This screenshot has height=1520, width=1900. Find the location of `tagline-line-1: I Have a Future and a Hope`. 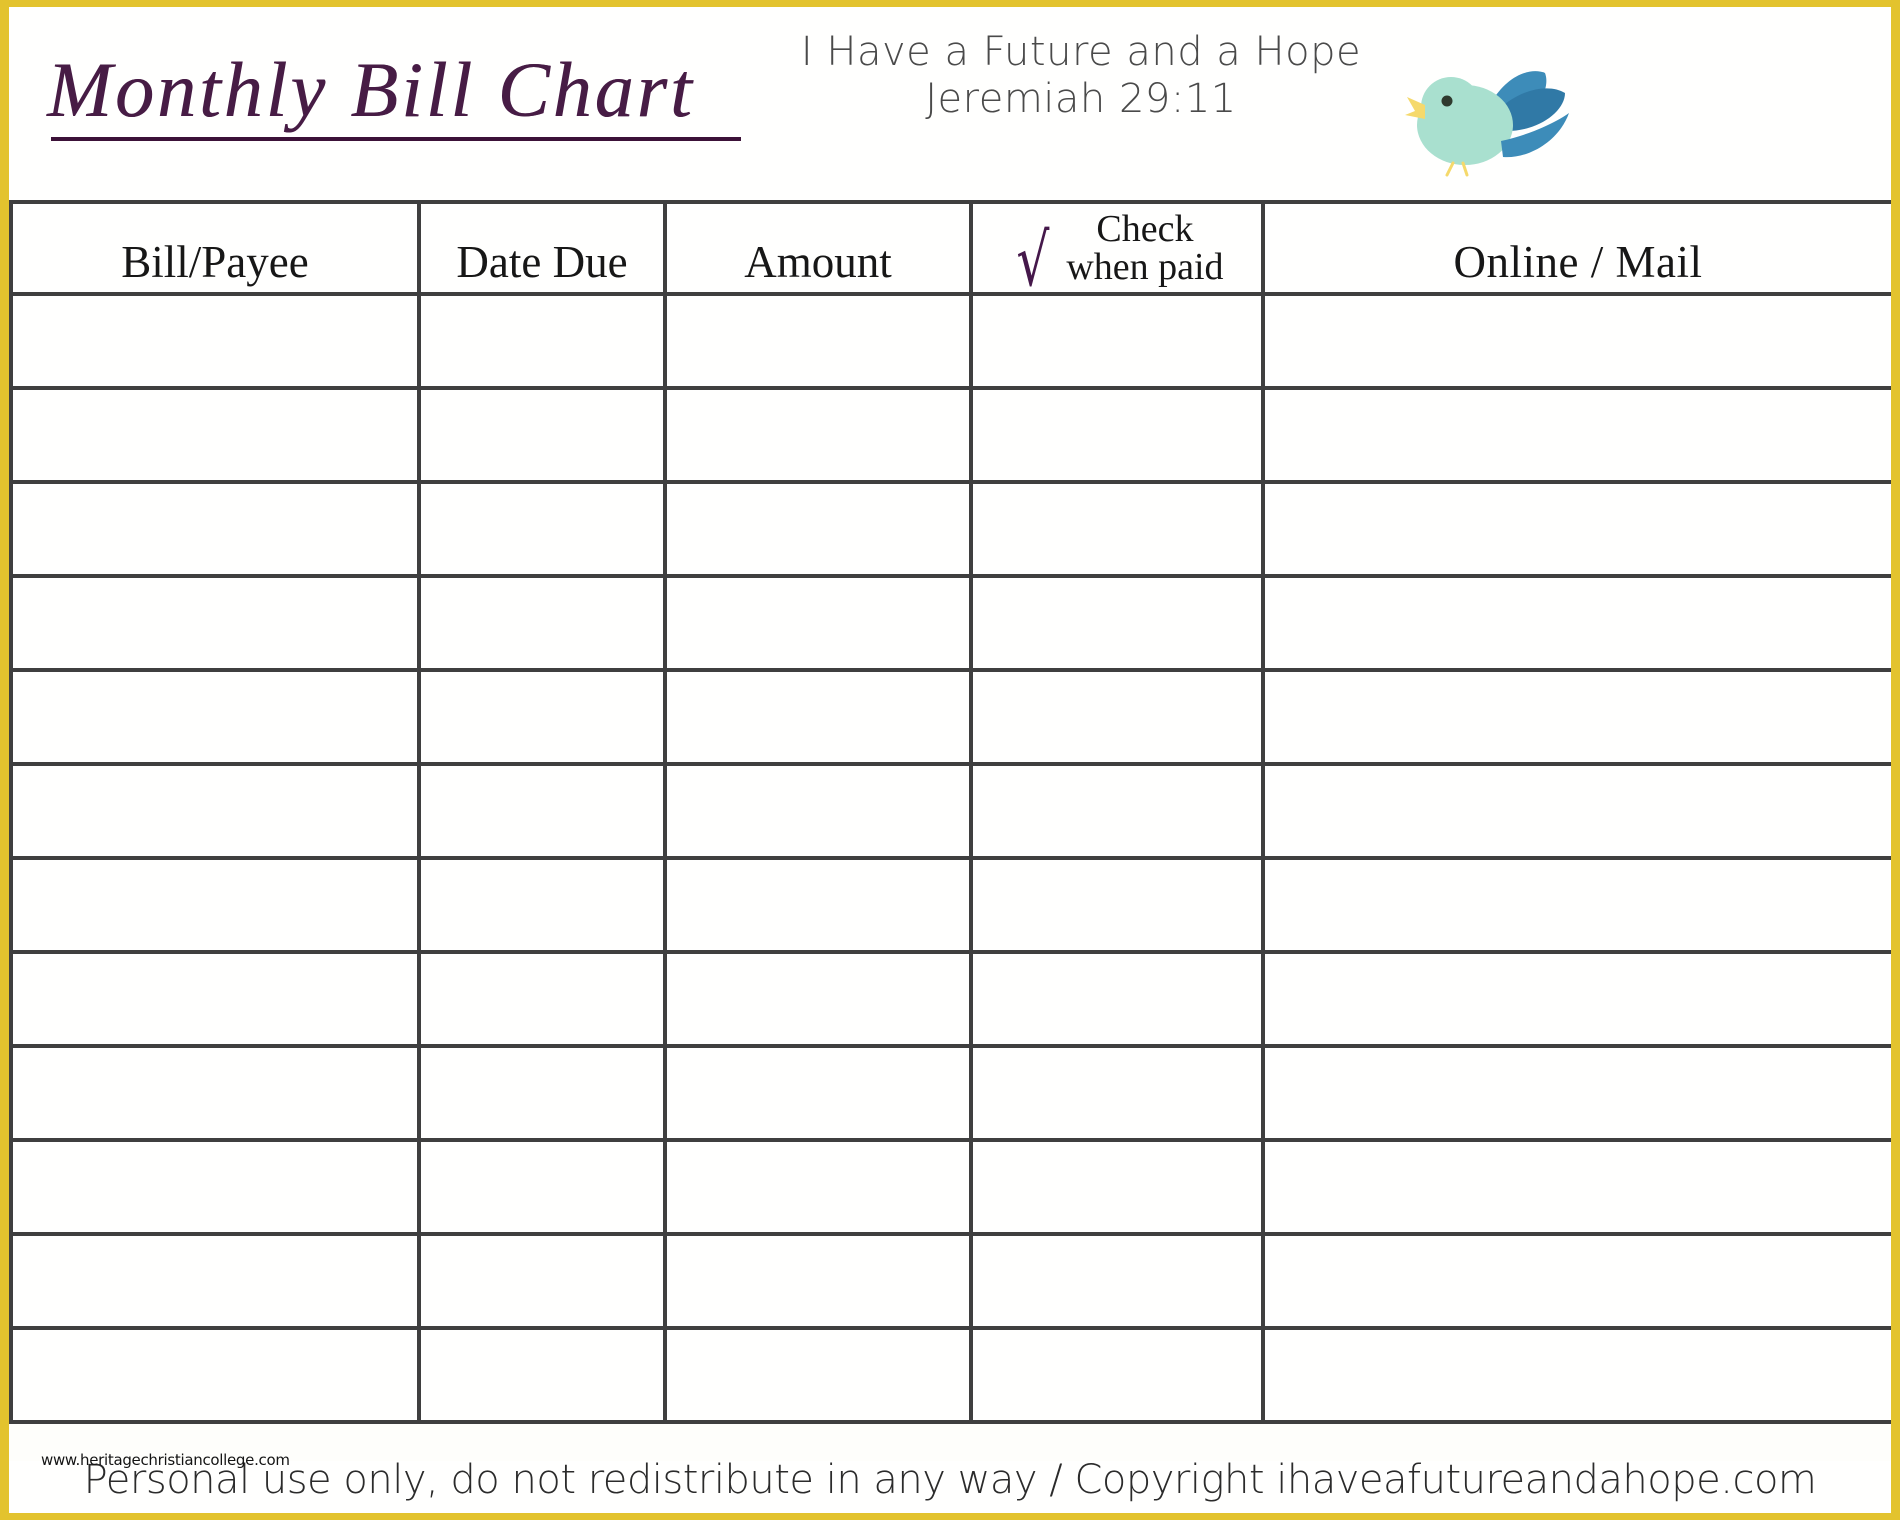

tagline-line-1: I Have a Future and a Hope is located at coordinates (1081, 52).